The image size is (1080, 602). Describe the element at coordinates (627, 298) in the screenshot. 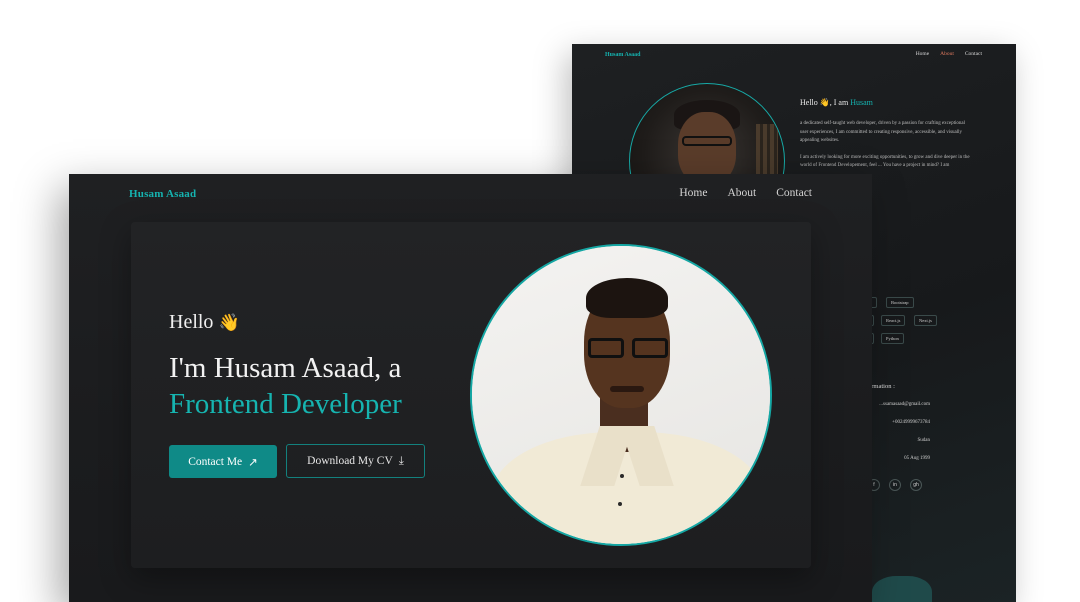

I see `hair-graphic` at that location.